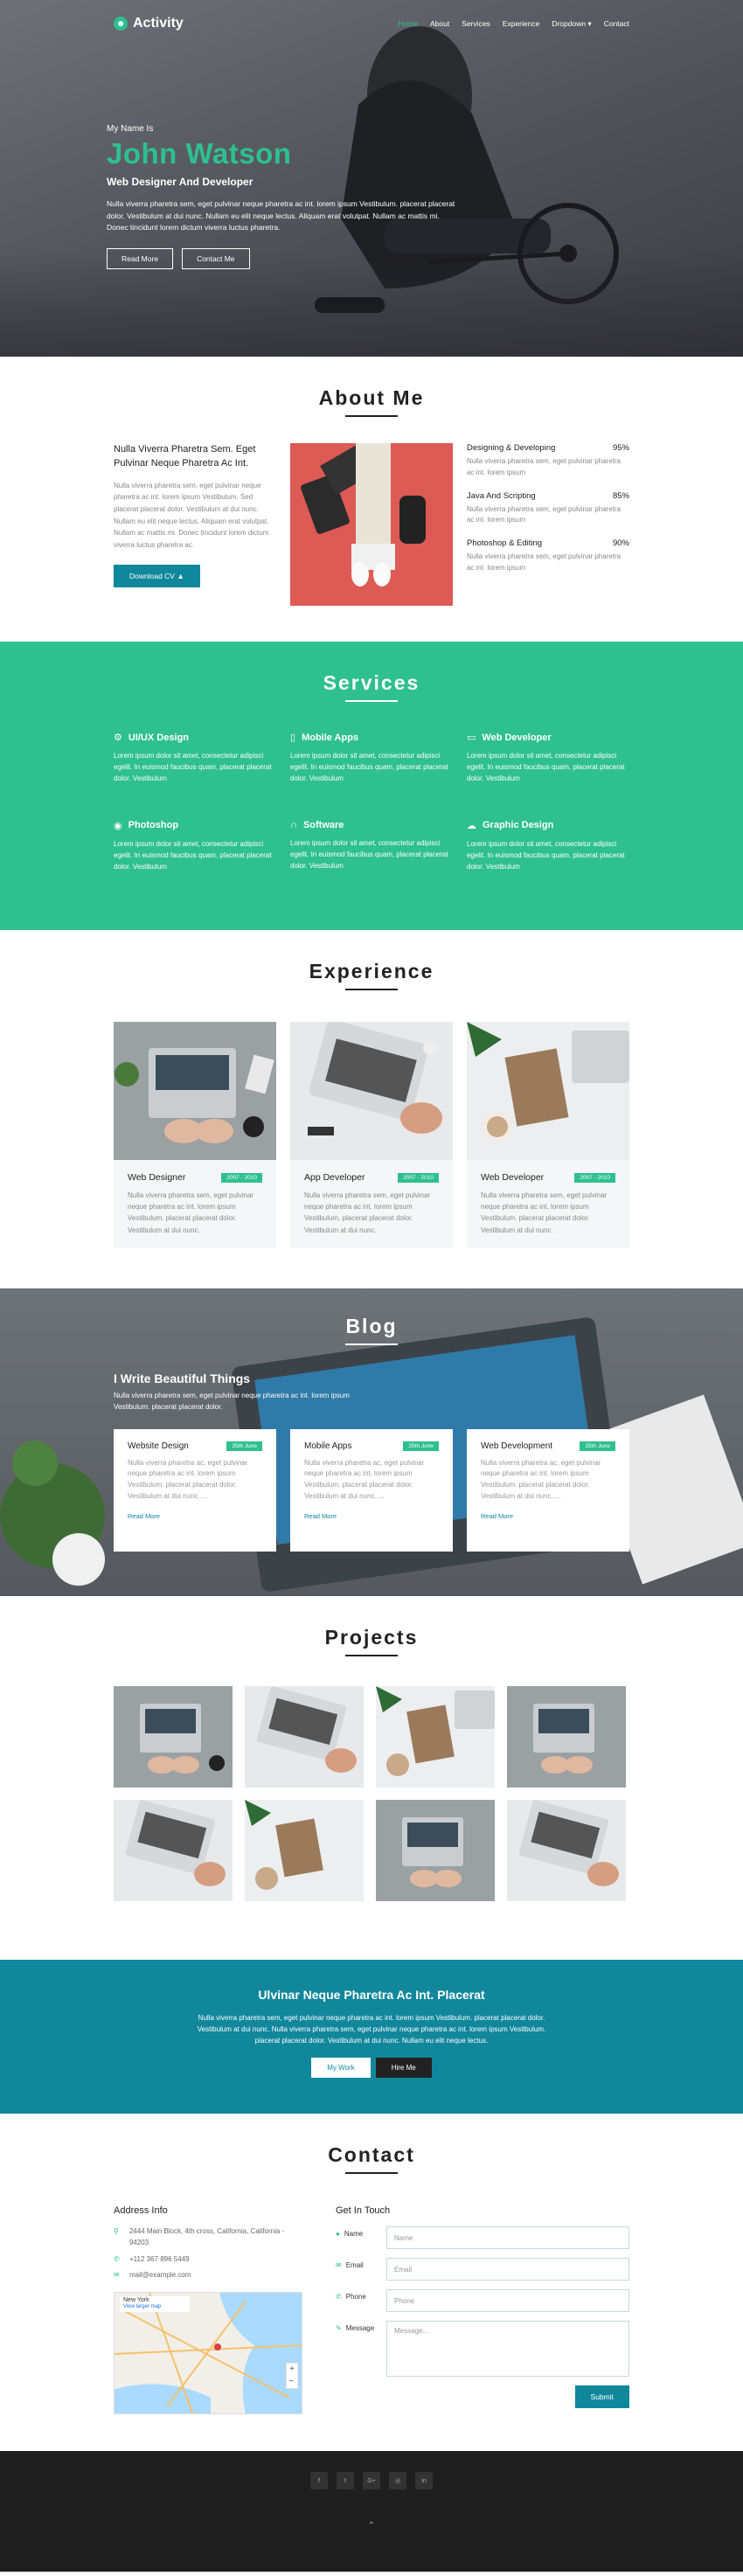 This screenshot has width=743, height=2576. What do you see at coordinates (440, 24) in the screenshot?
I see `nav-about: About` at bounding box center [440, 24].